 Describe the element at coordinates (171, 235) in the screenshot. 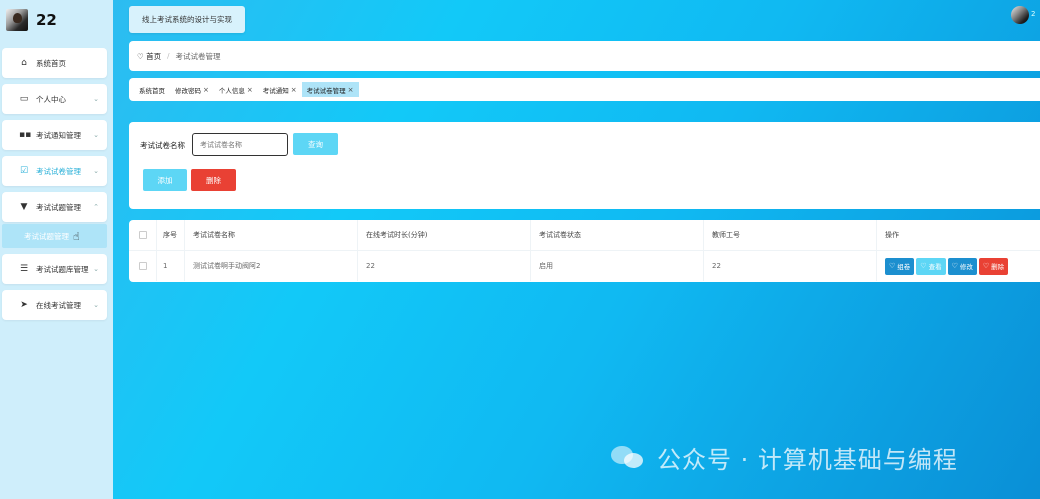

I see `column-header: 序号` at that location.